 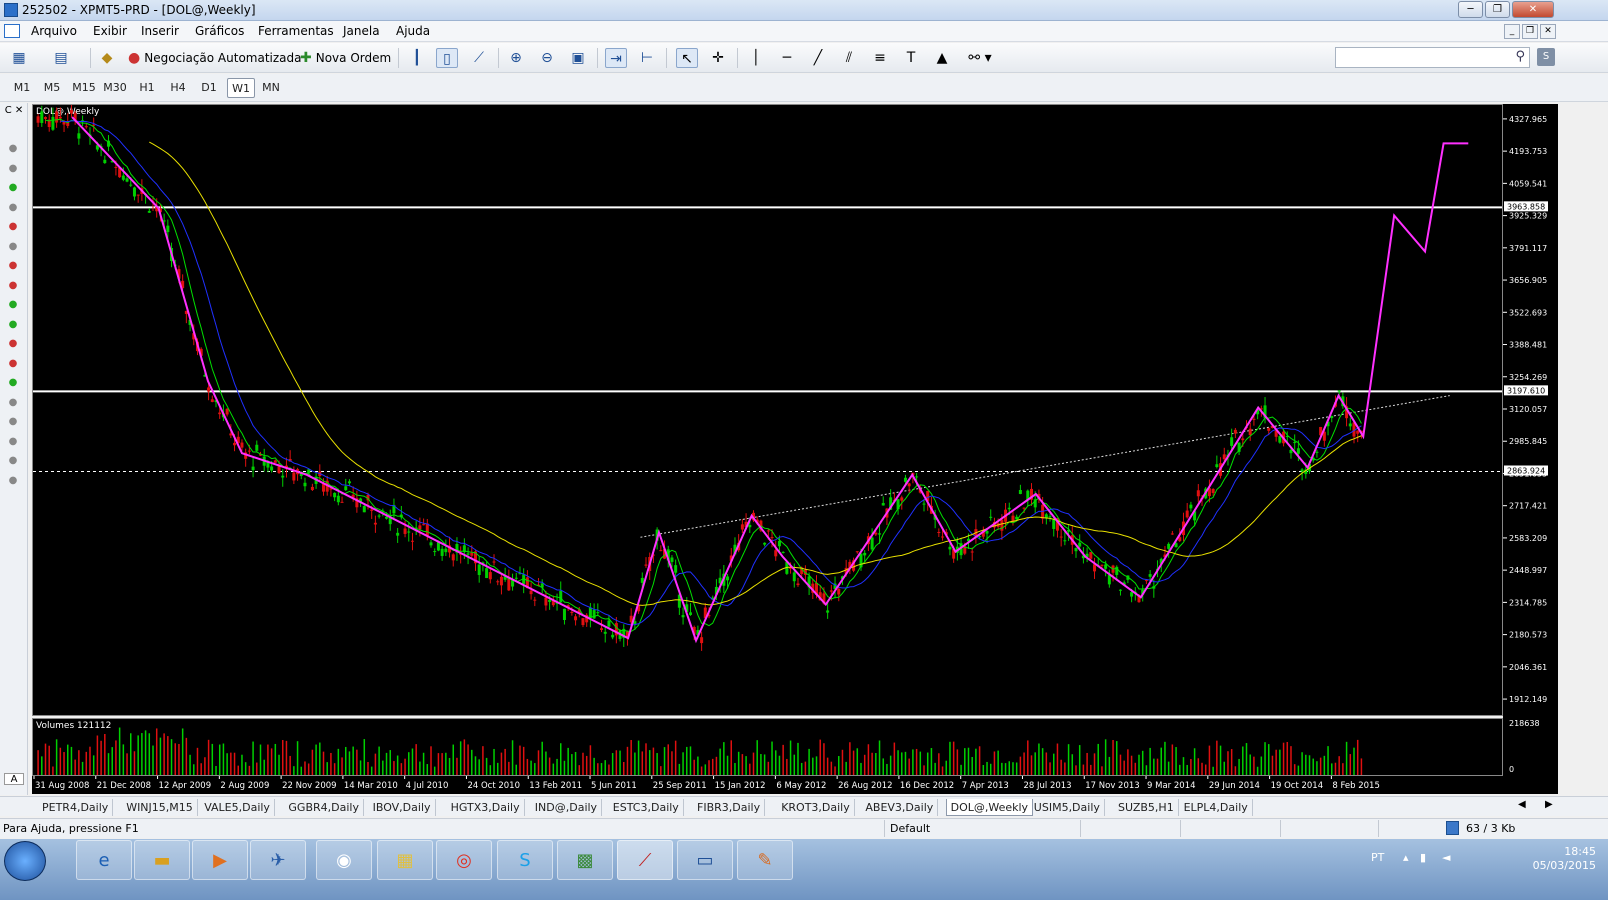 What do you see at coordinates (447, 58) in the screenshot?
I see `candlestick-icon: ▯` at bounding box center [447, 58].